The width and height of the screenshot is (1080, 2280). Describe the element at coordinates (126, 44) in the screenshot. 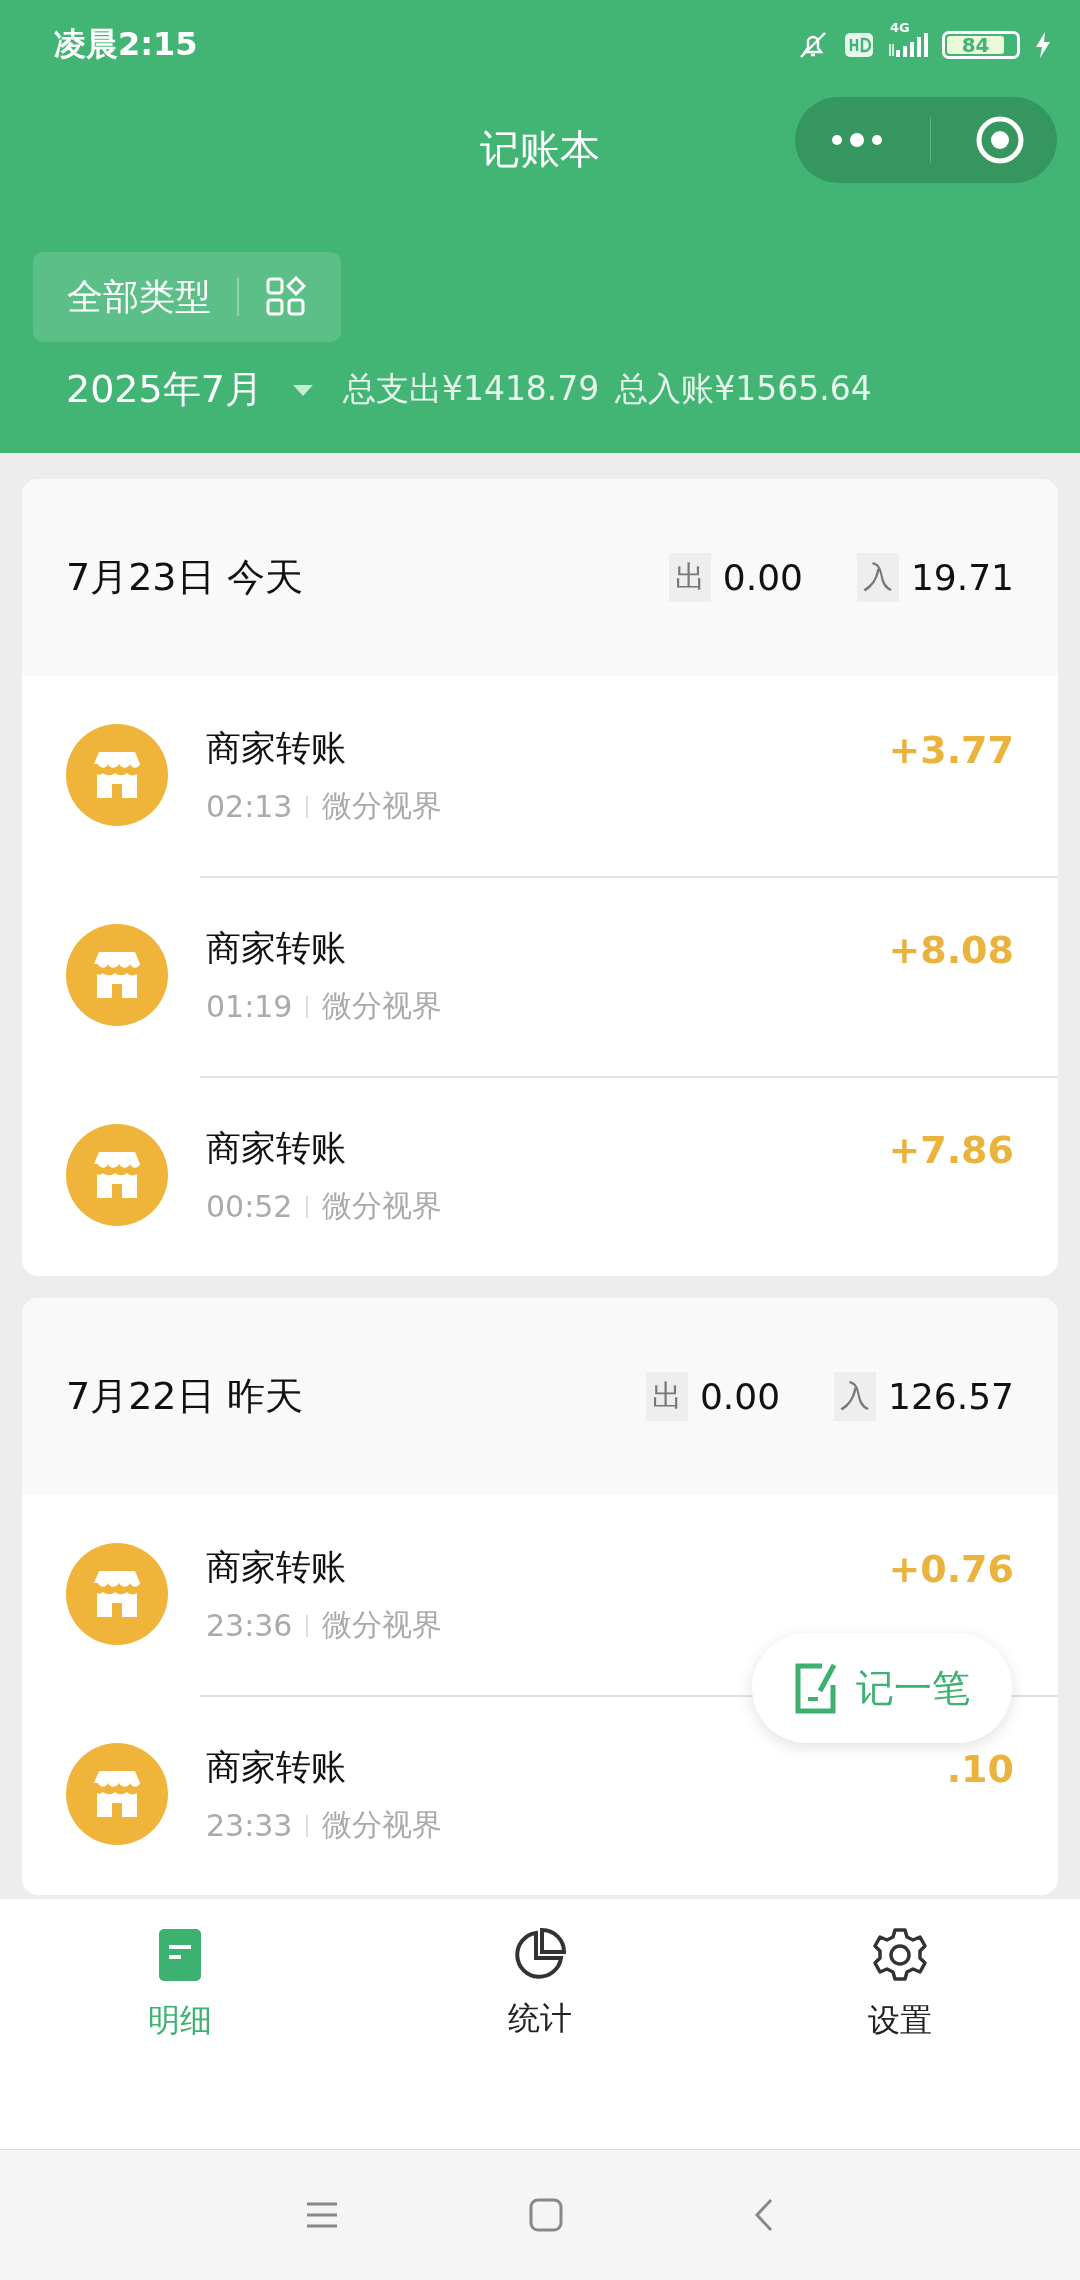

I see `status-time: 凌晨2:15` at that location.